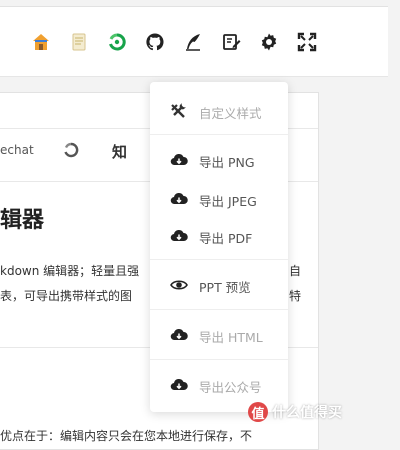 This screenshot has height=450, width=400. Describe the element at coordinates (227, 162) in the screenshot. I see `menu-item-label: 导出 PNG` at that location.